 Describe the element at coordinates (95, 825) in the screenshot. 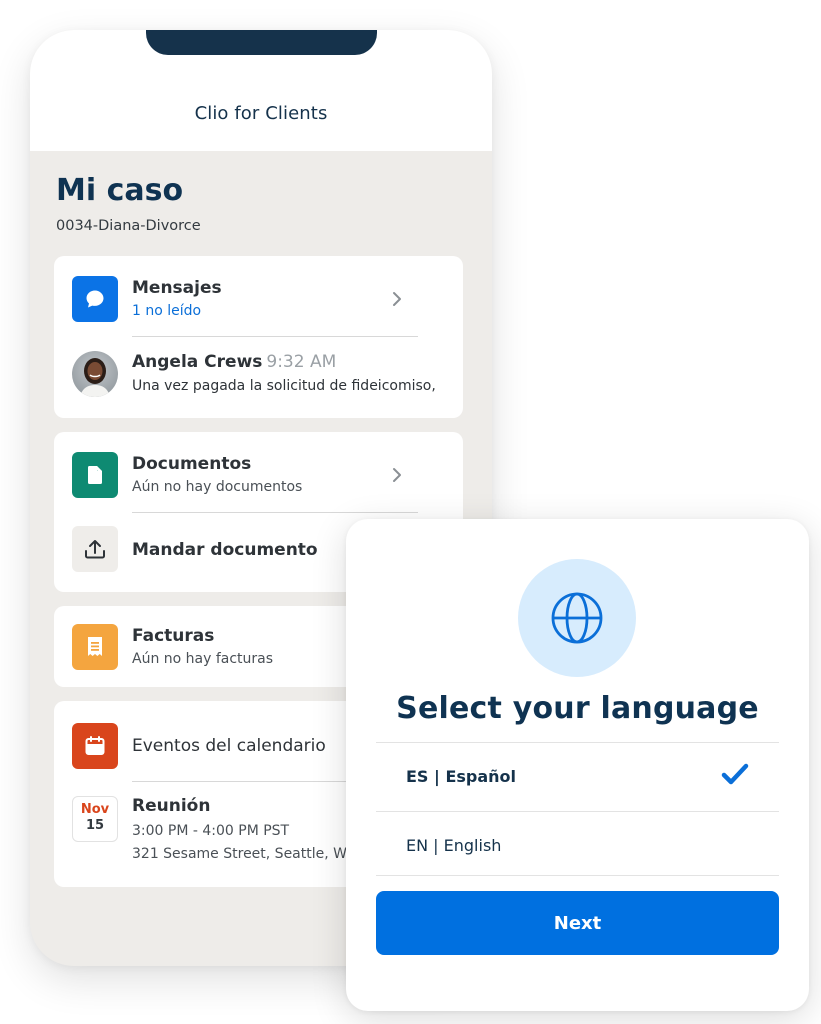

I see `event-day: 15` at that location.